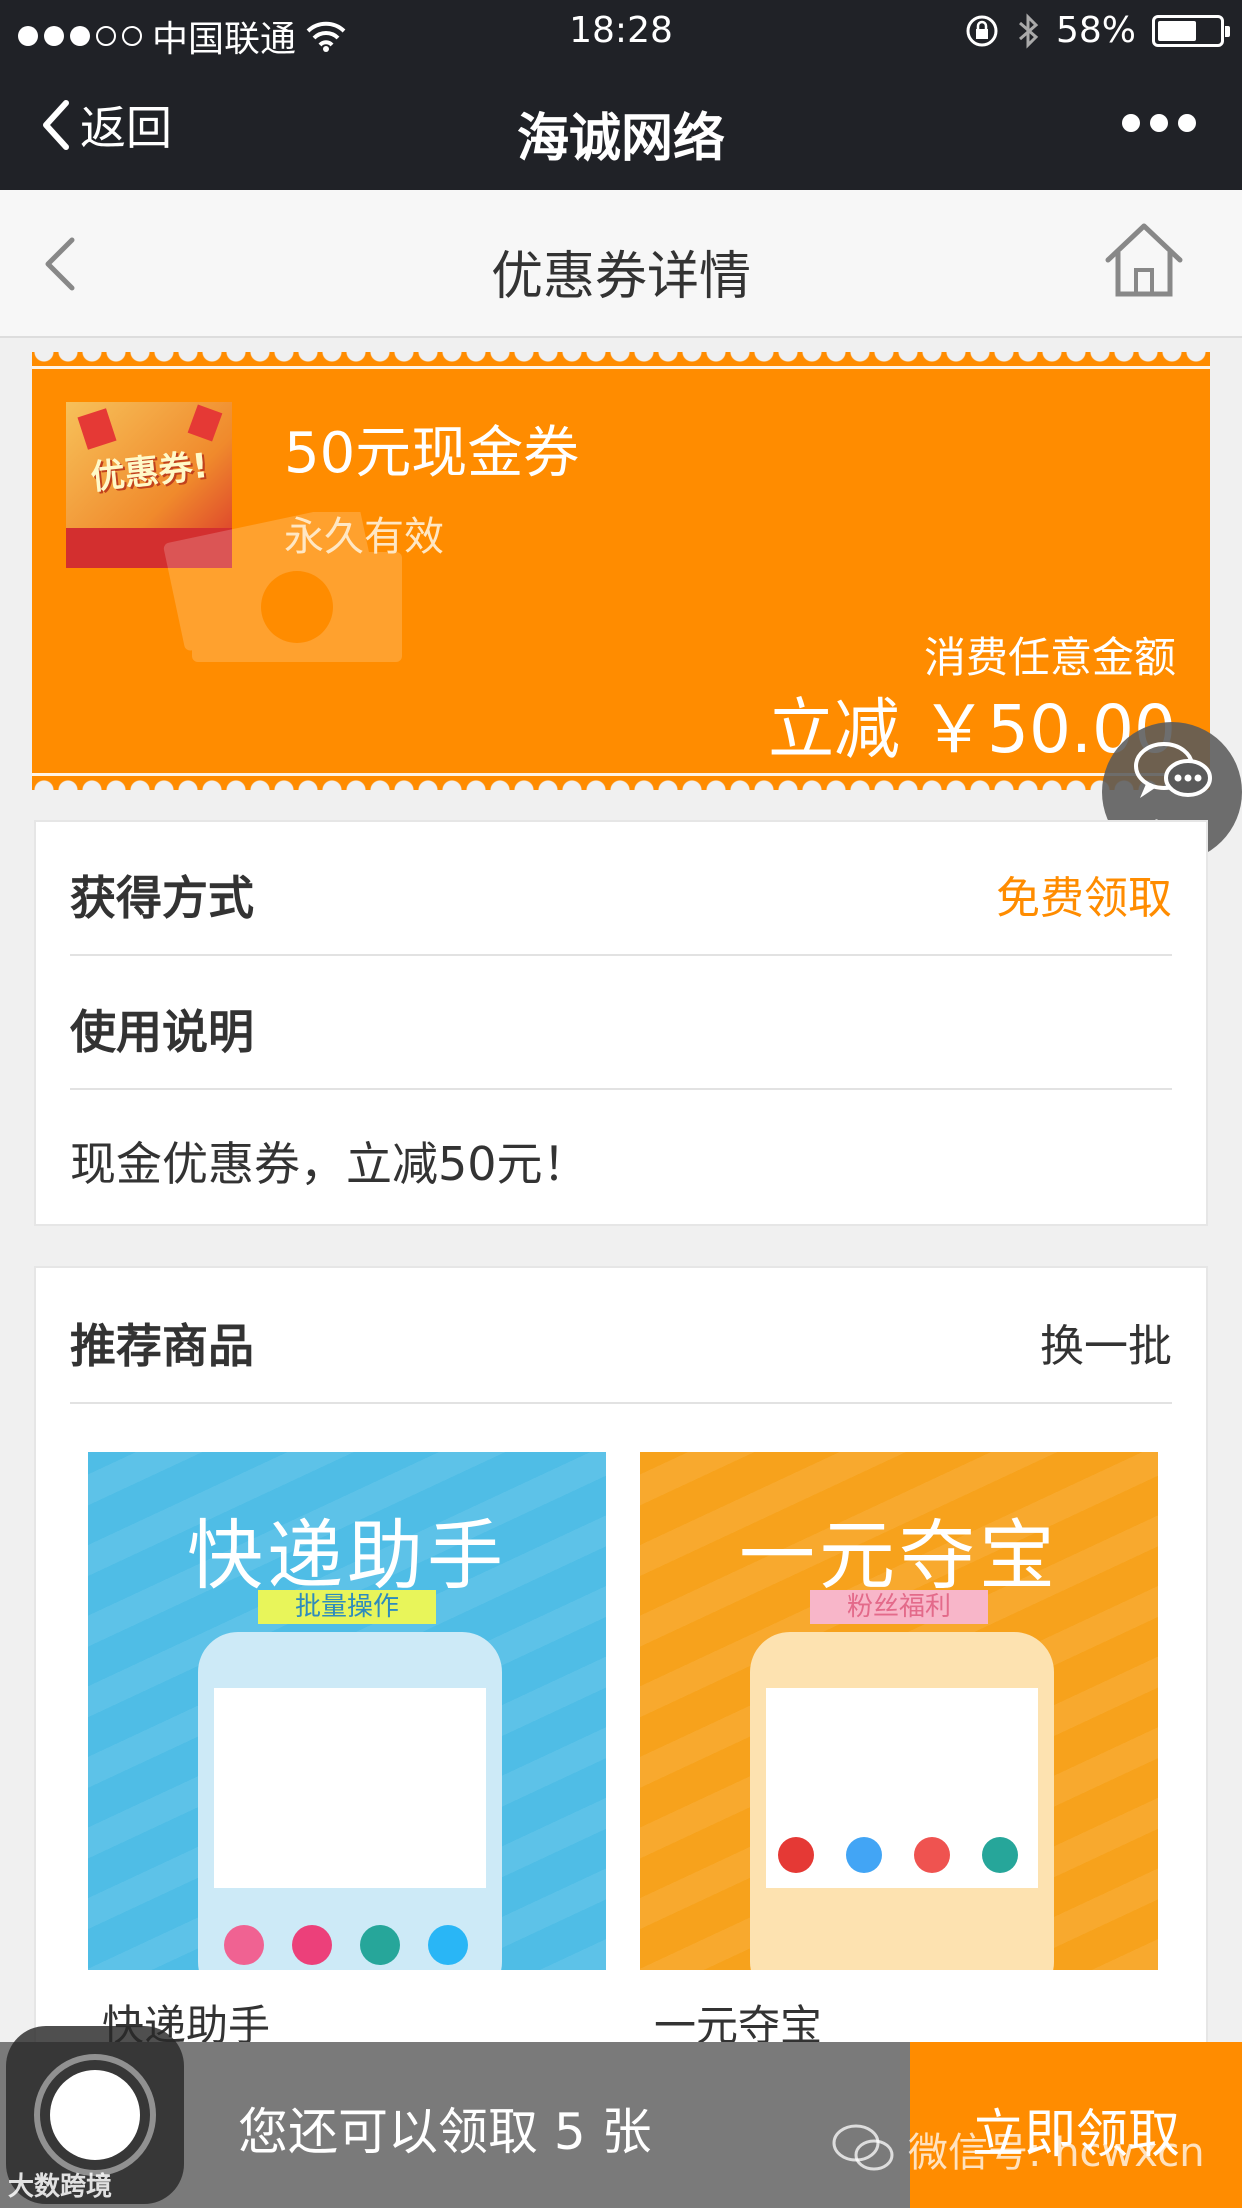  What do you see at coordinates (982, 30) in the screenshot?
I see `rotation-lock-icon` at bounding box center [982, 30].